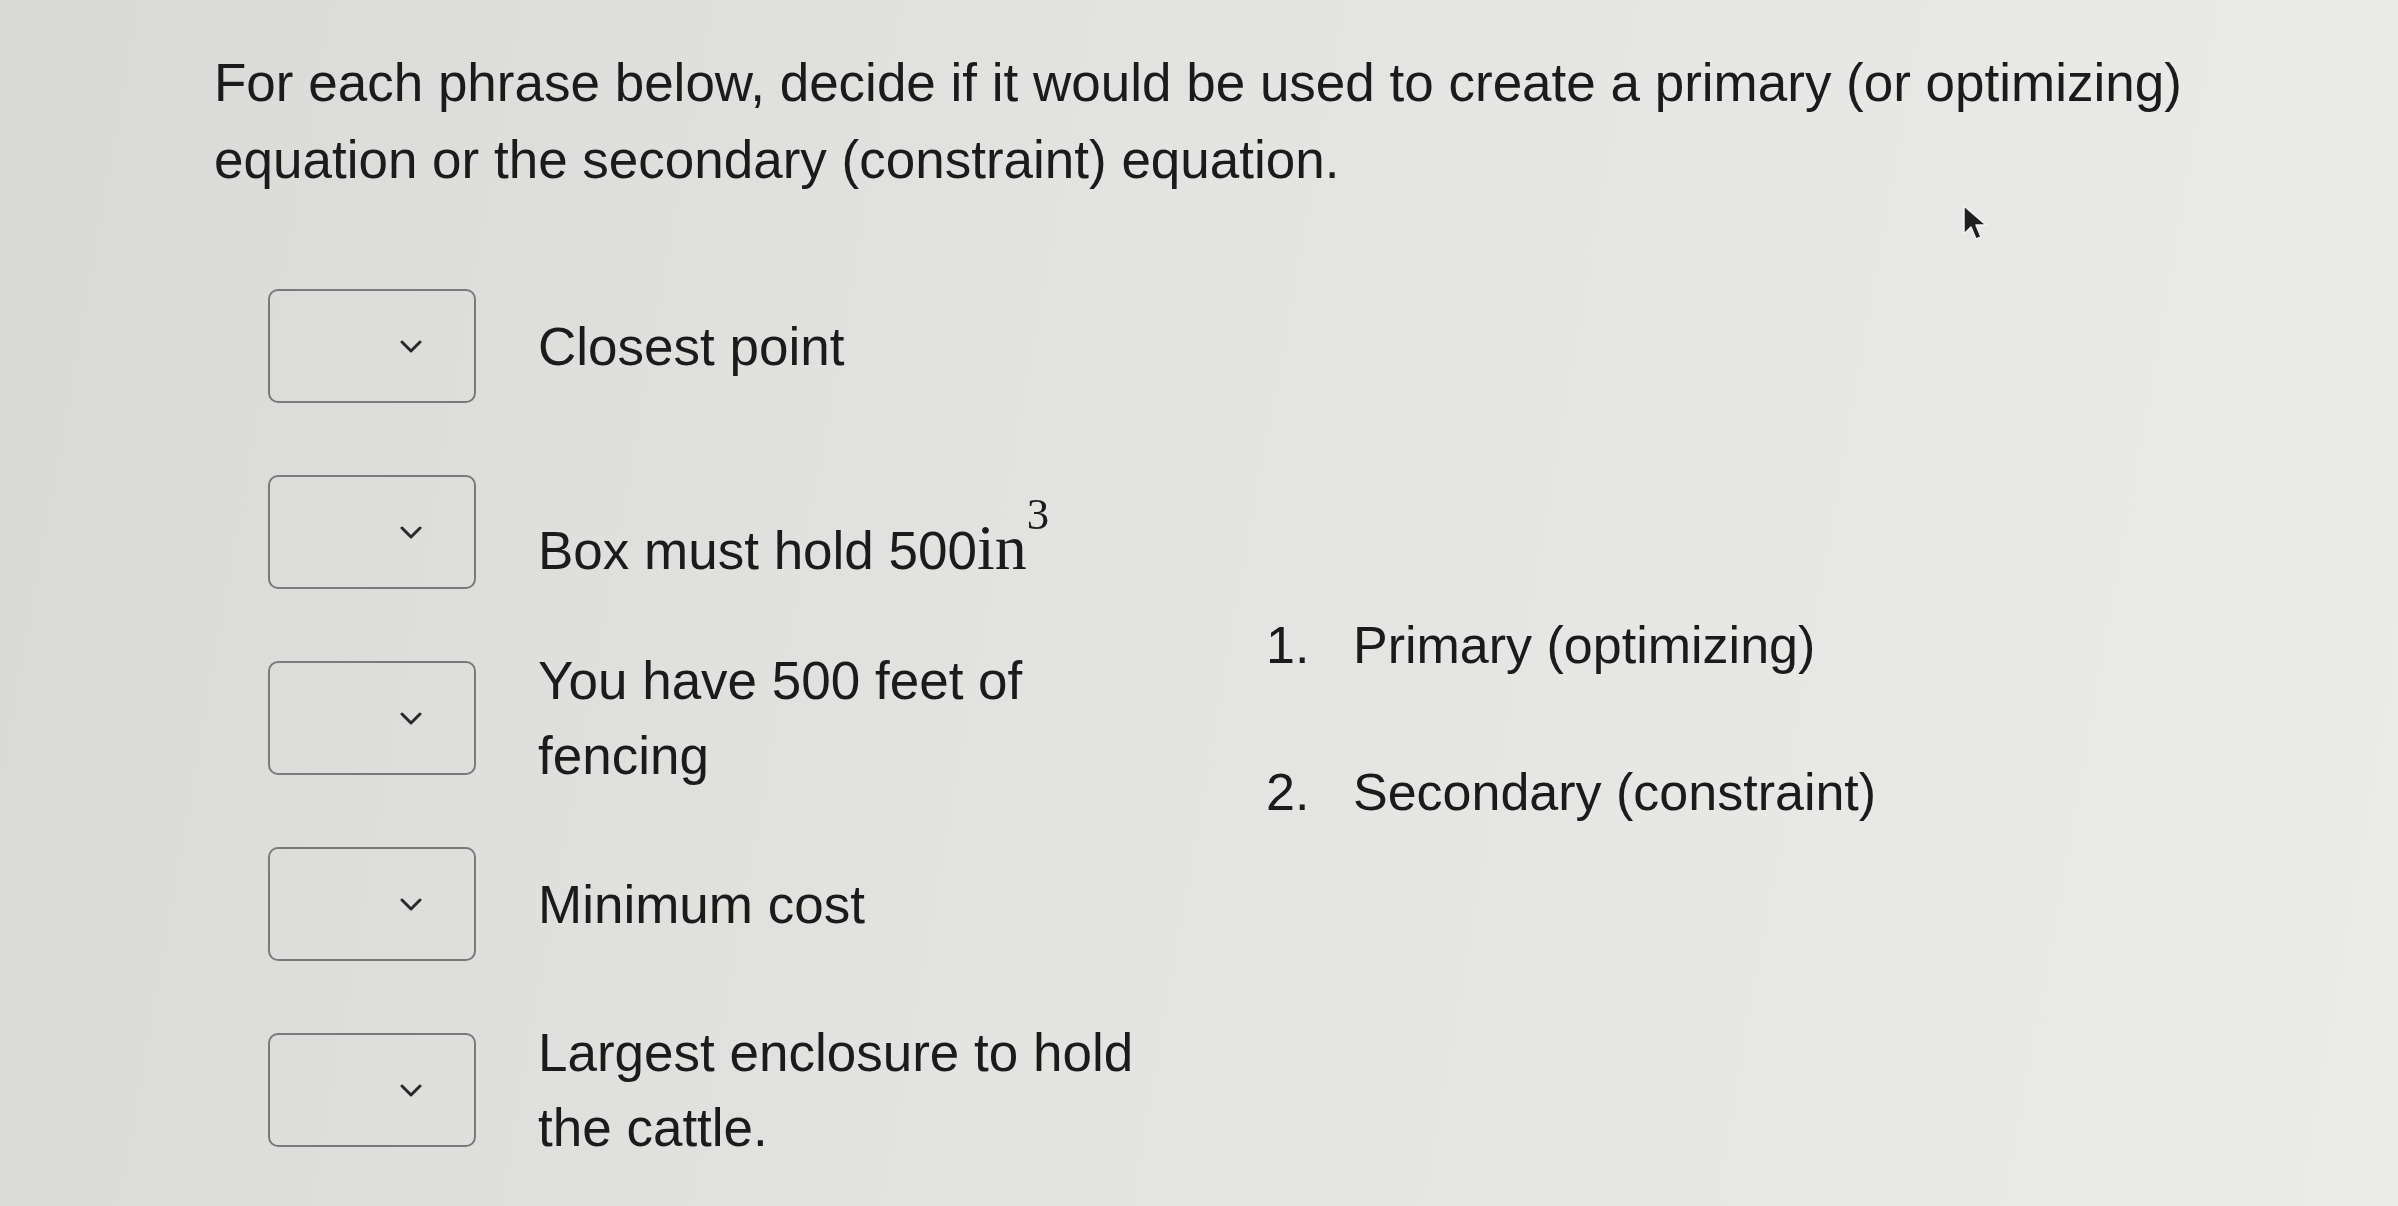 This screenshot has width=2398, height=1206. What do you see at coordinates (1975, 223) in the screenshot?
I see `pointer-icon` at bounding box center [1975, 223].